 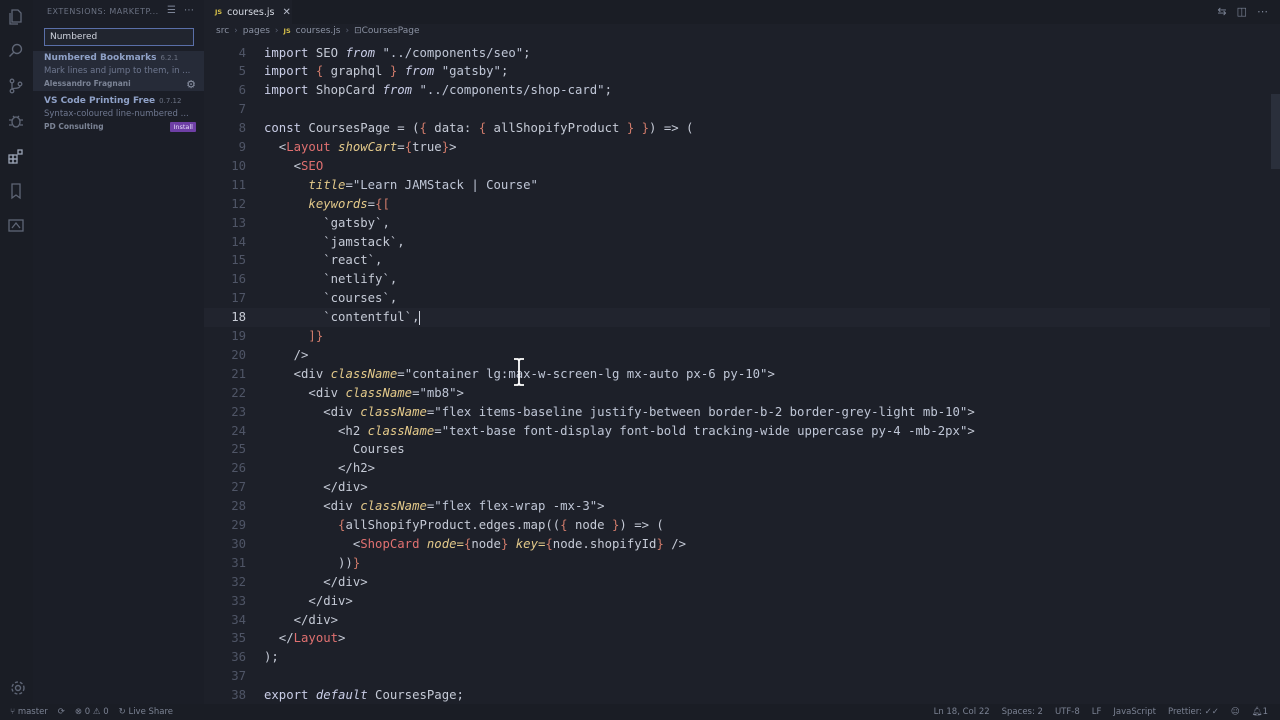 What do you see at coordinates (737, 336) in the screenshot?
I see `code-line: 19 ]}` at bounding box center [737, 336].